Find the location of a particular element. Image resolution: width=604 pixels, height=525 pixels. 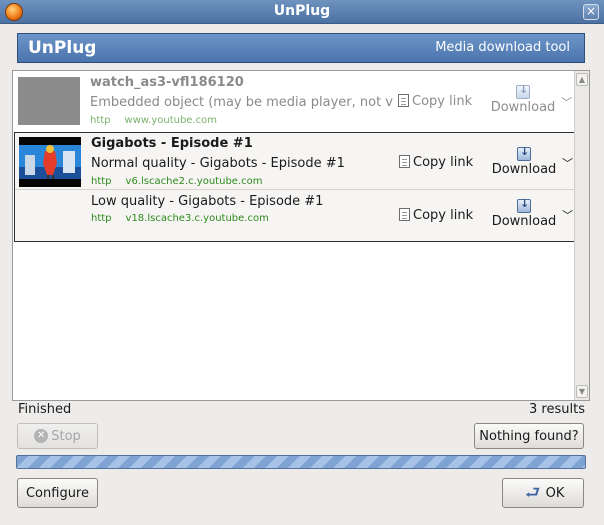

video-thumbnail is located at coordinates (50, 162).